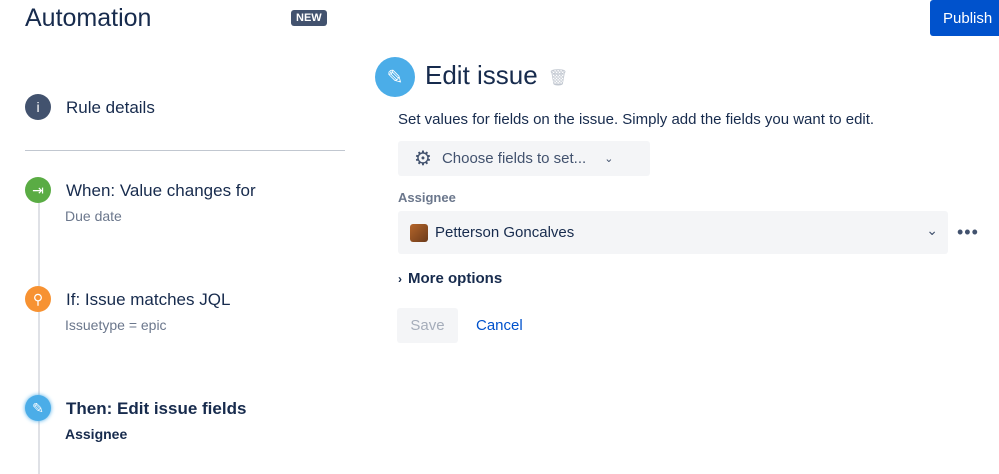  What do you see at coordinates (964, 18) in the screenshot?
I see `publish-button: Publish` at bounding box center [964, 18].